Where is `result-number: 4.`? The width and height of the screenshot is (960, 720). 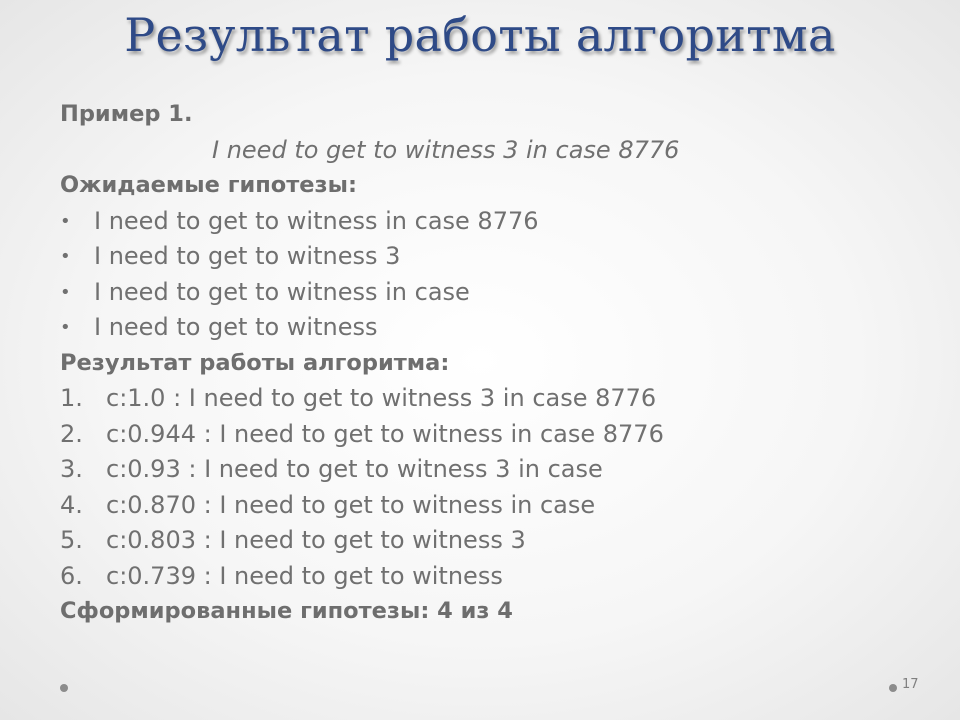 result-number: 4. is located at coordinates (71, 504).